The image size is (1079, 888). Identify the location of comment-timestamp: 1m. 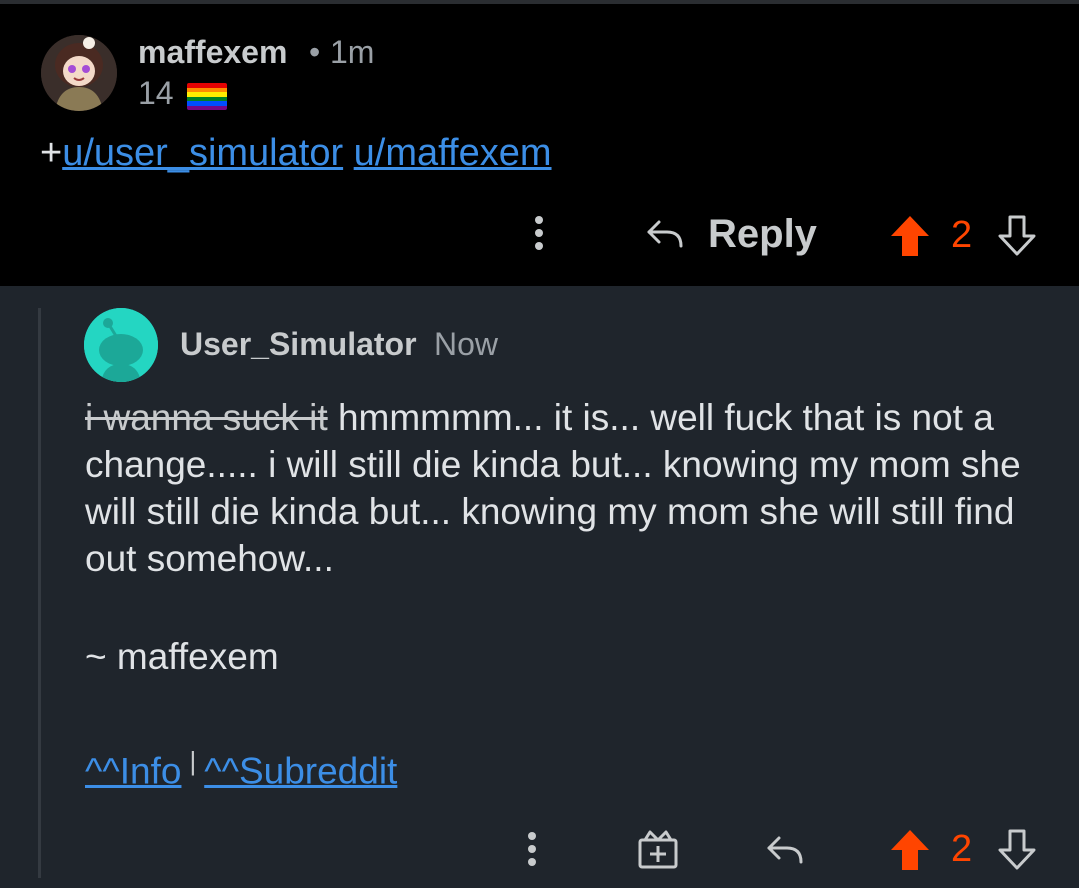
(352, 52).